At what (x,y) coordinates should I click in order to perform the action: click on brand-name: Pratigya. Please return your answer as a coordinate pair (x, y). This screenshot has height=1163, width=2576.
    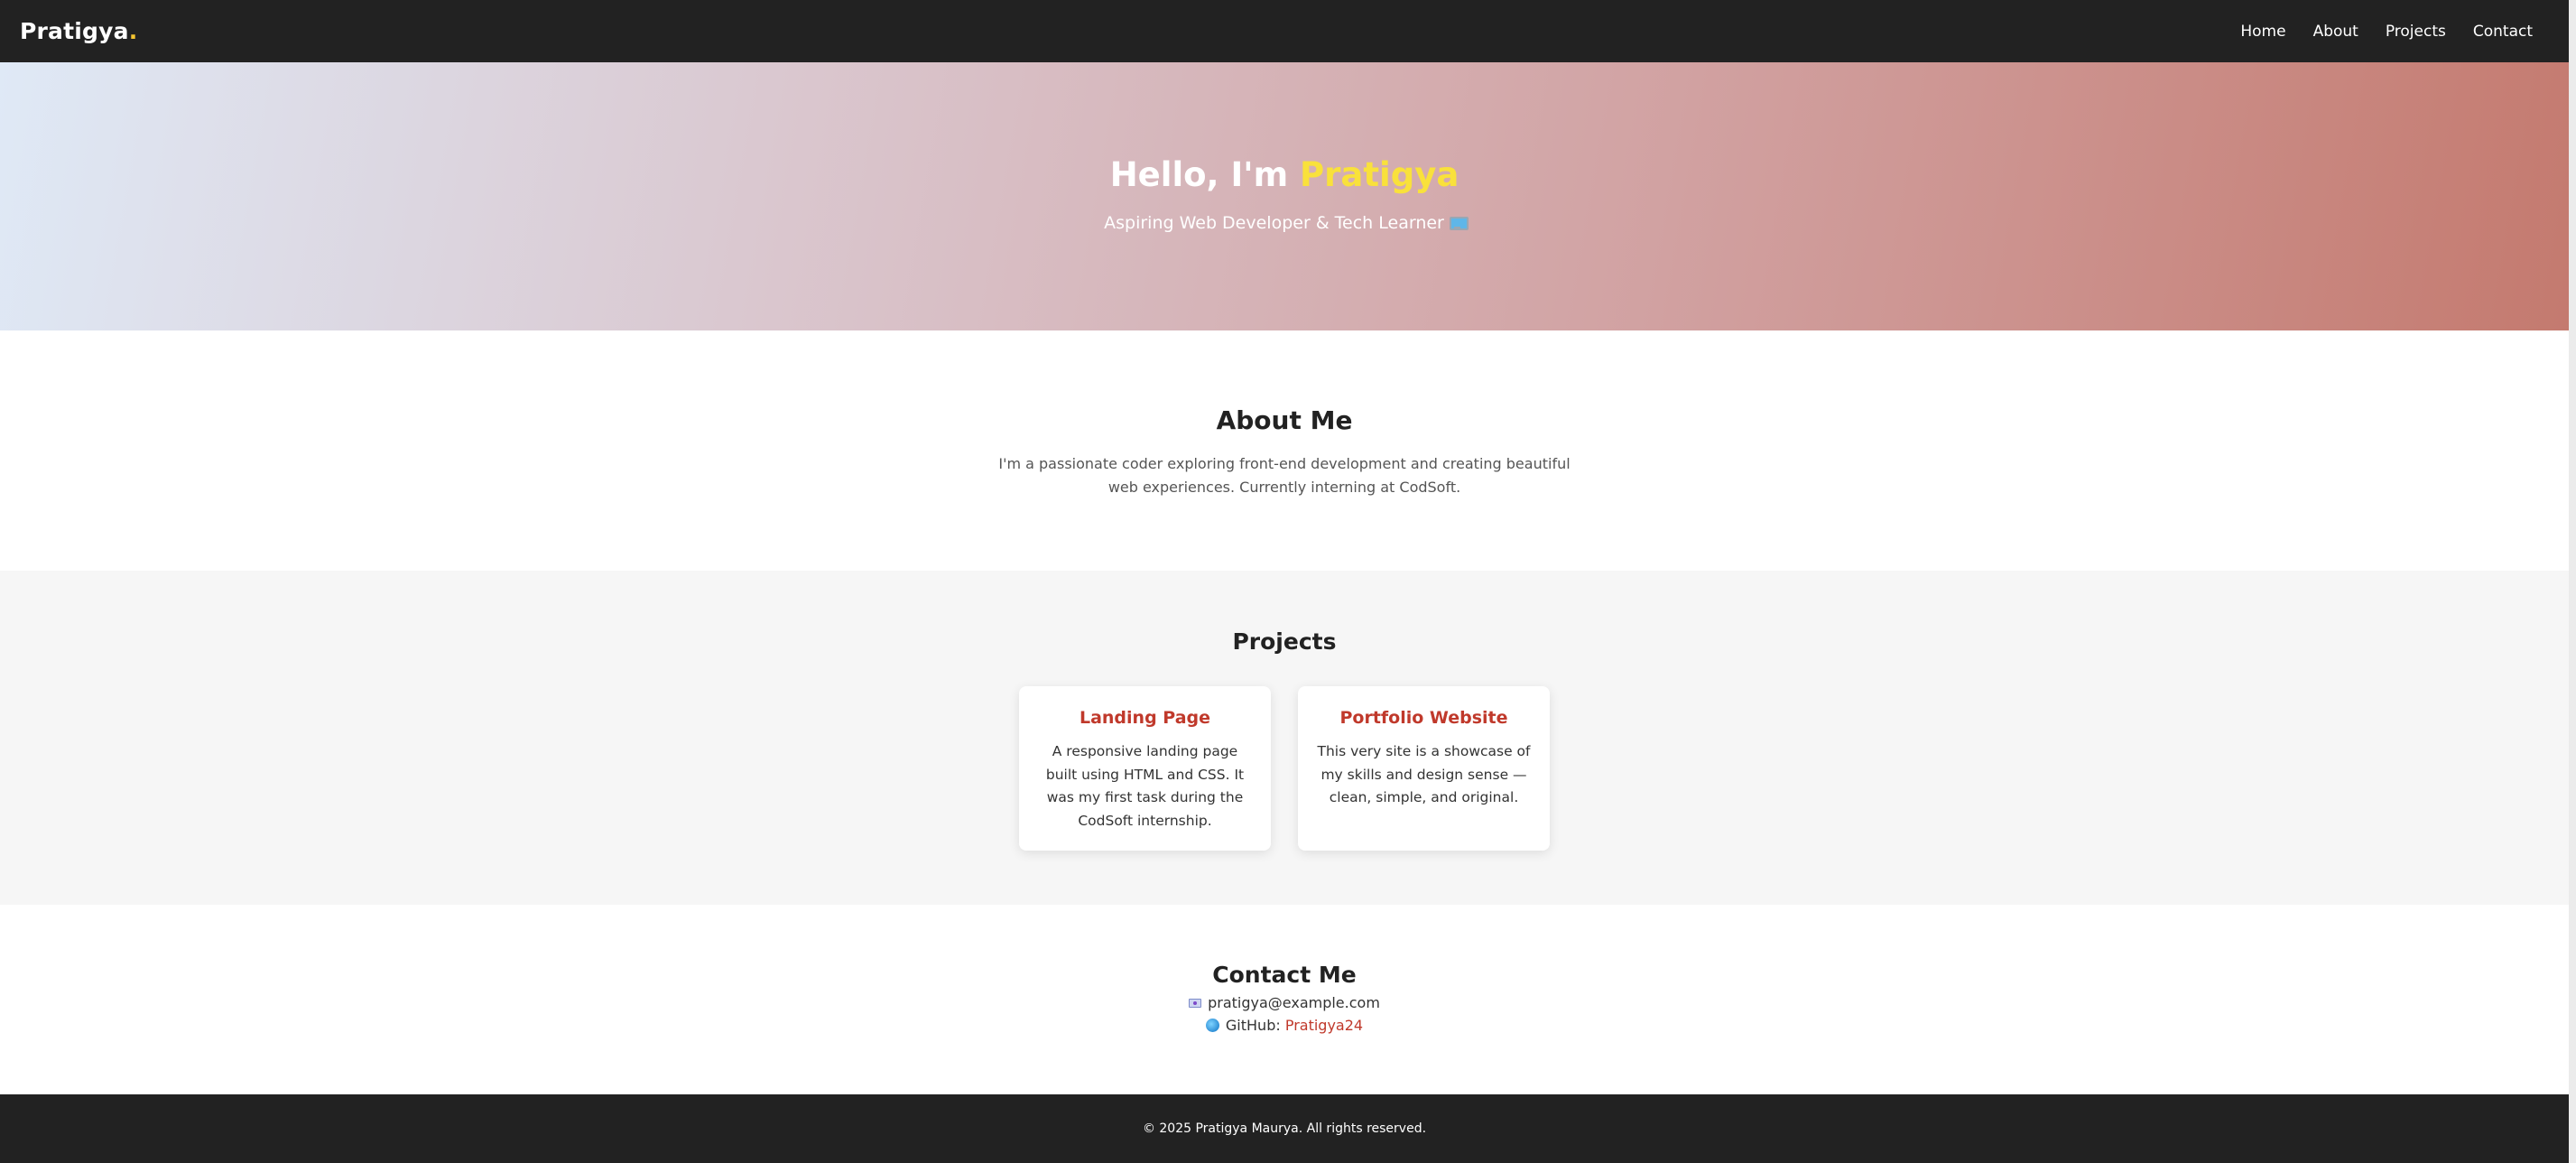
    Looking at the image, I should click on (74, 31).